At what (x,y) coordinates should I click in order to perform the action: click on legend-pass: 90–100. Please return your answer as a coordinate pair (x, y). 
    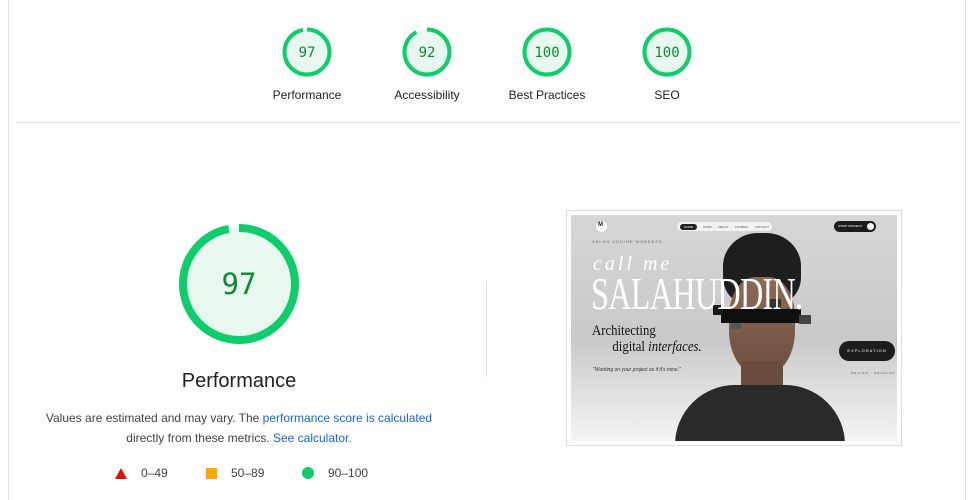
    Looking at the image, I should click on (335, 473).